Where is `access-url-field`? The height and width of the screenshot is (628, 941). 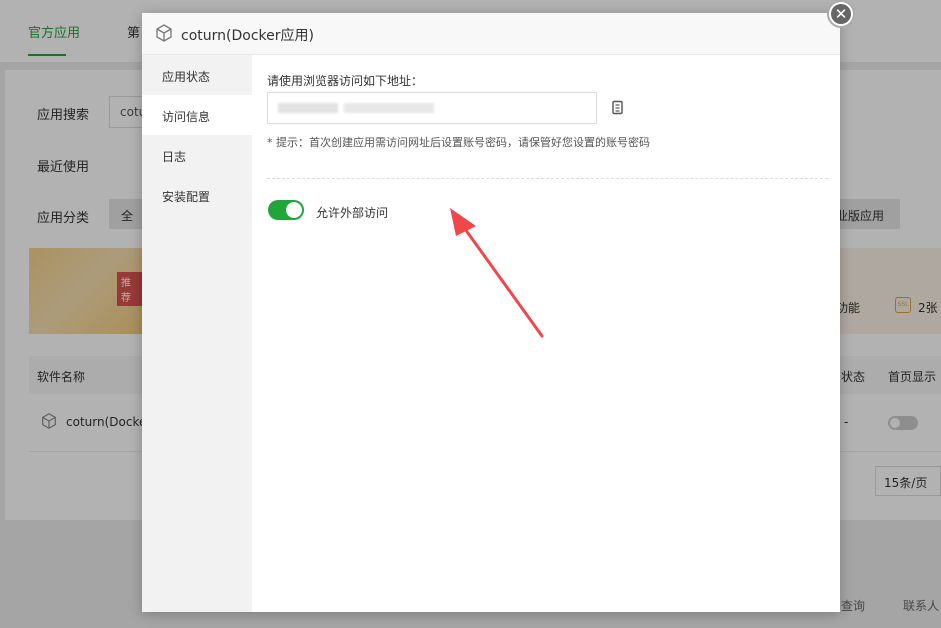
access-url-field is located at coordinates (432, 108).